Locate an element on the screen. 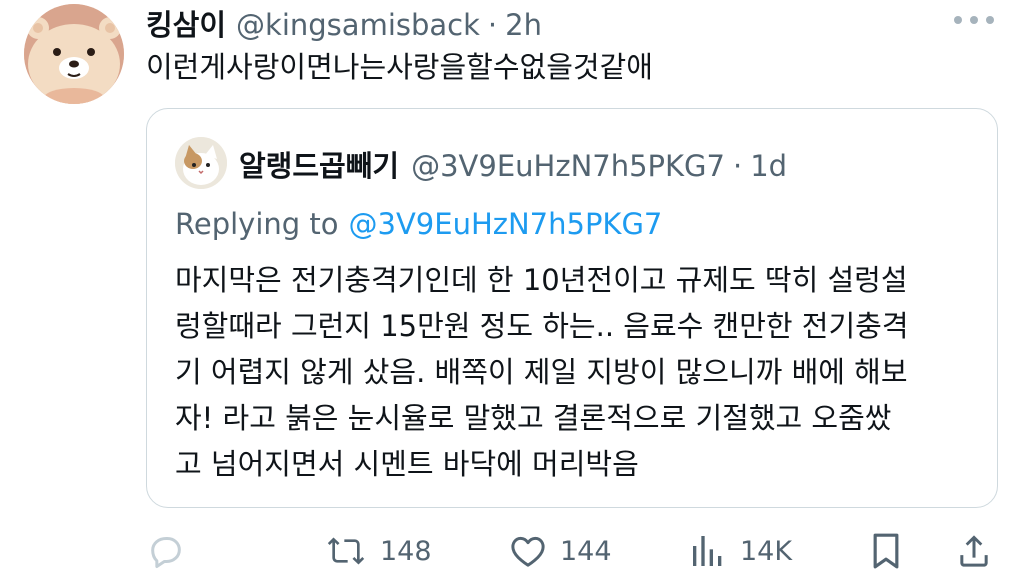 The height and width of the screenshot is (582, 1024). quoted-avatar is located at coordinates (201, 163).